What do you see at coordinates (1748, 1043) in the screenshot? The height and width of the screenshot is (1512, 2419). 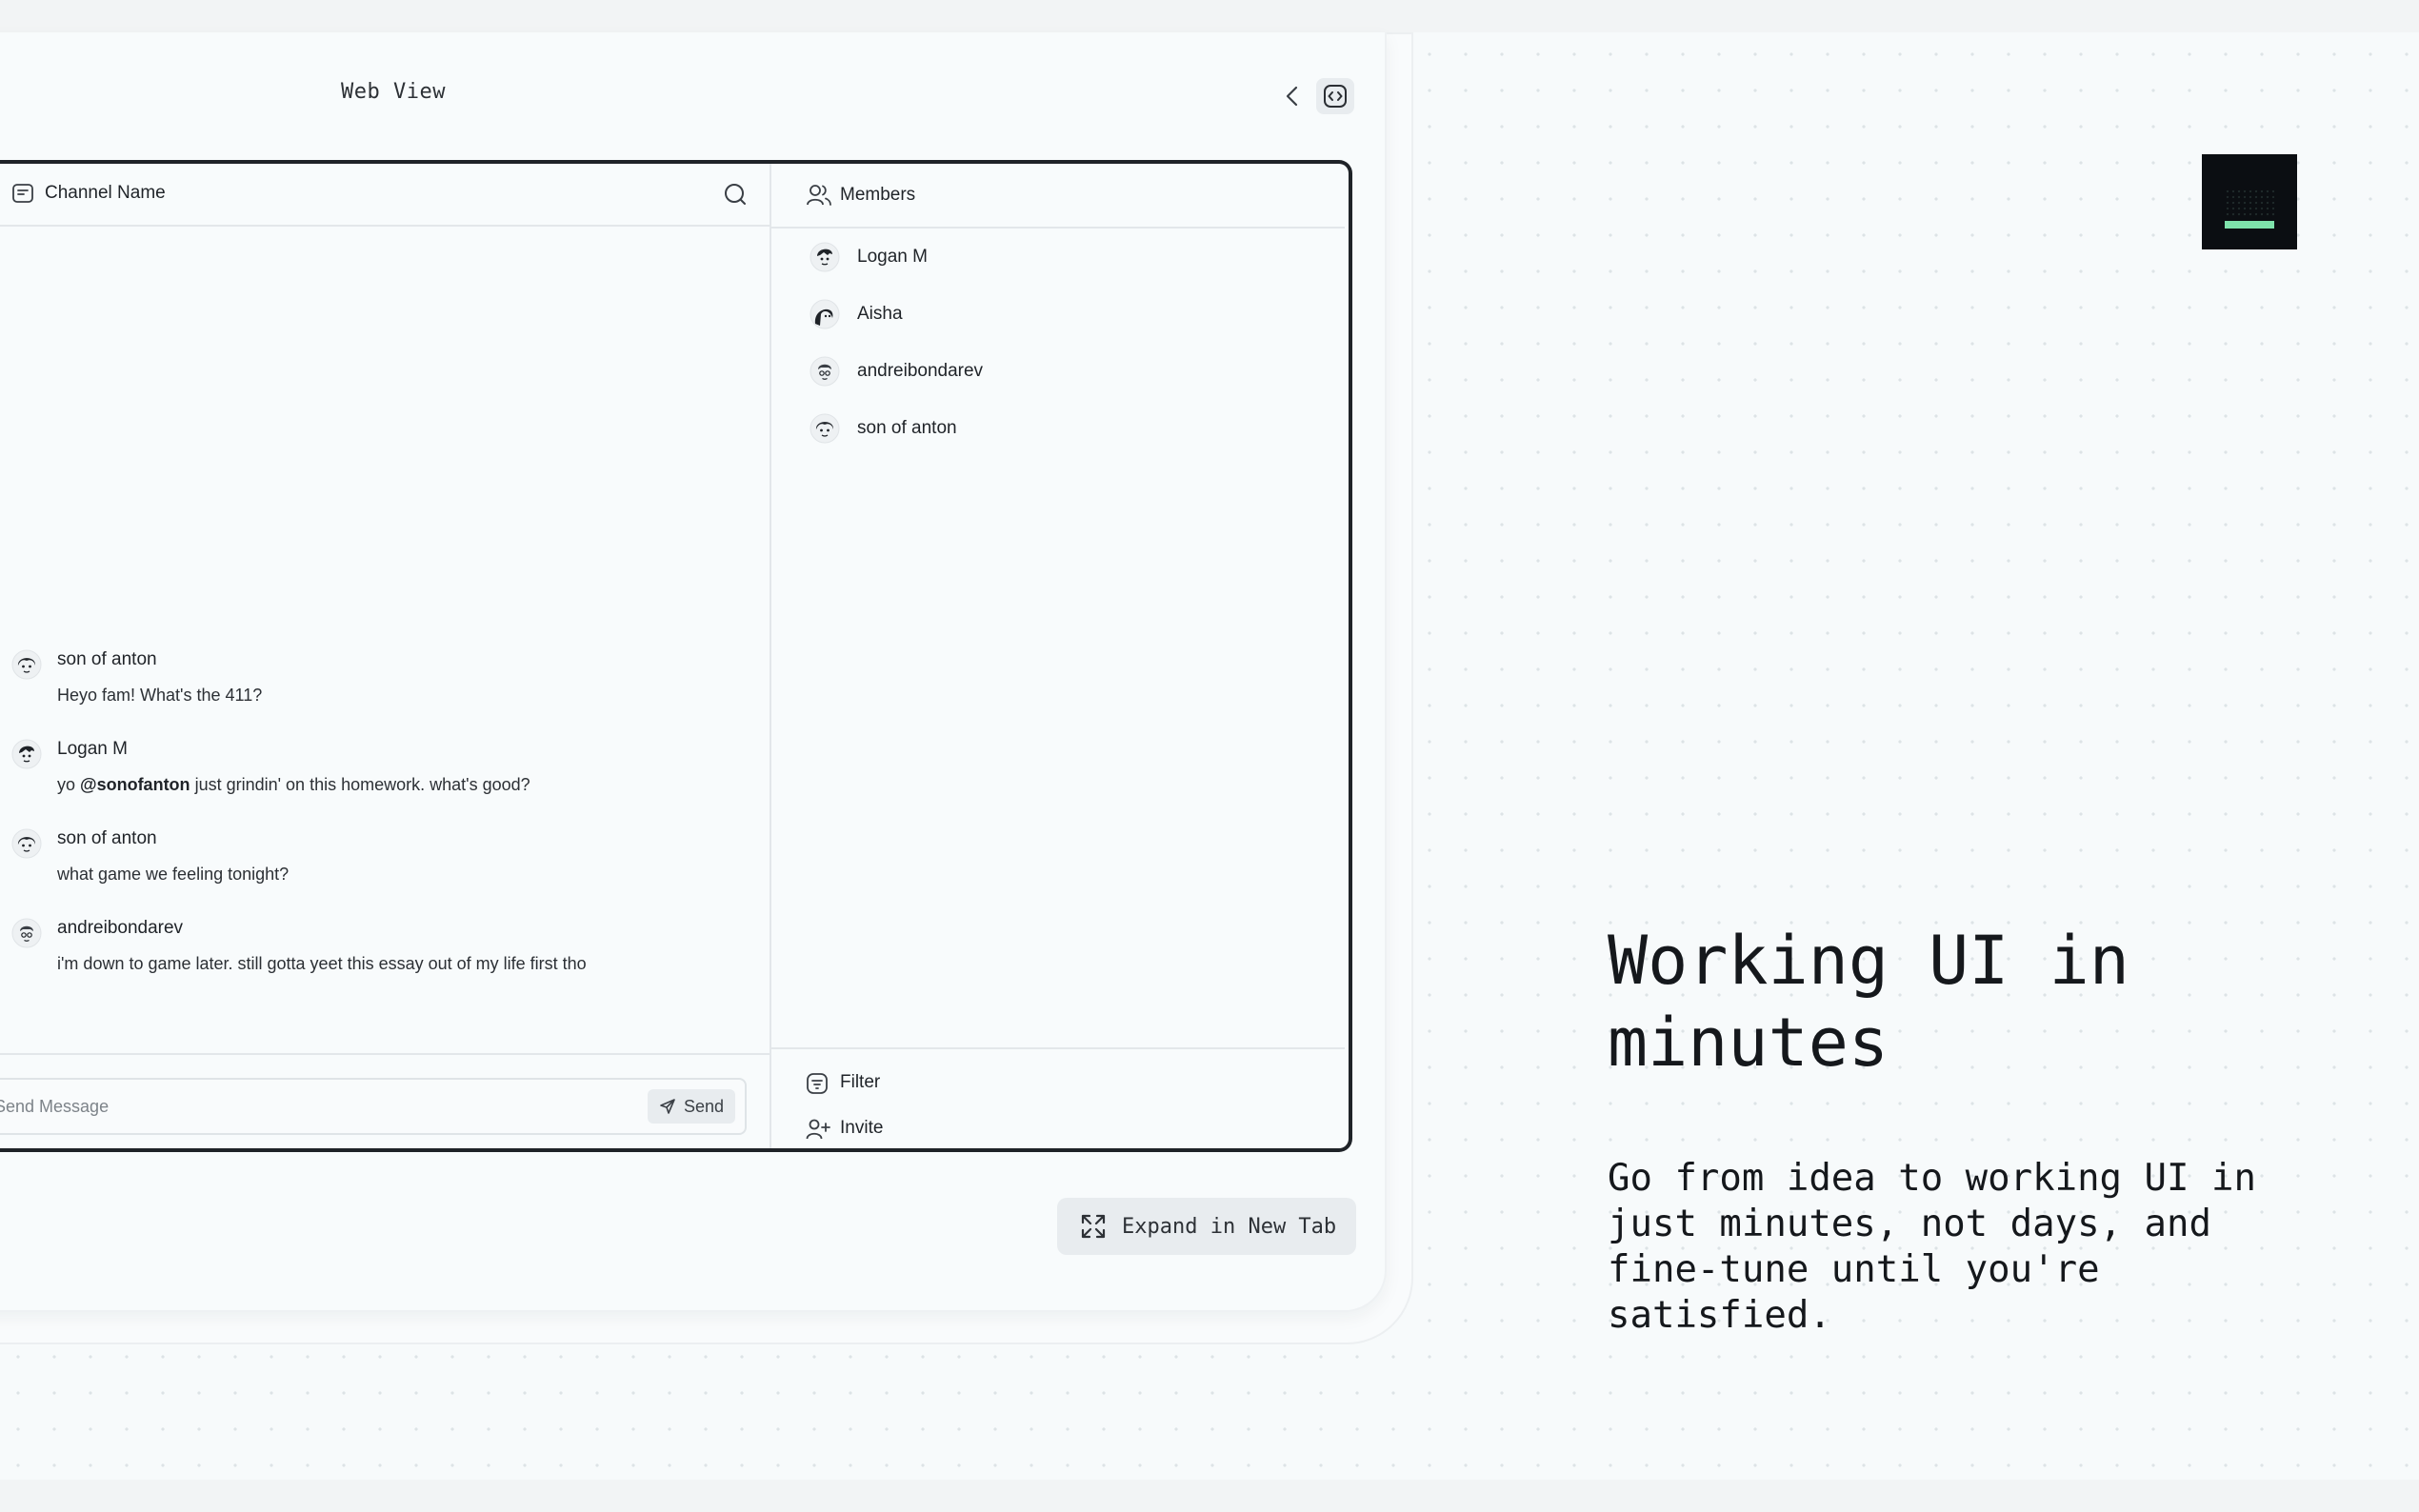 I see `hero-headline-line: minutes` at bounding box center [1748, 1043].